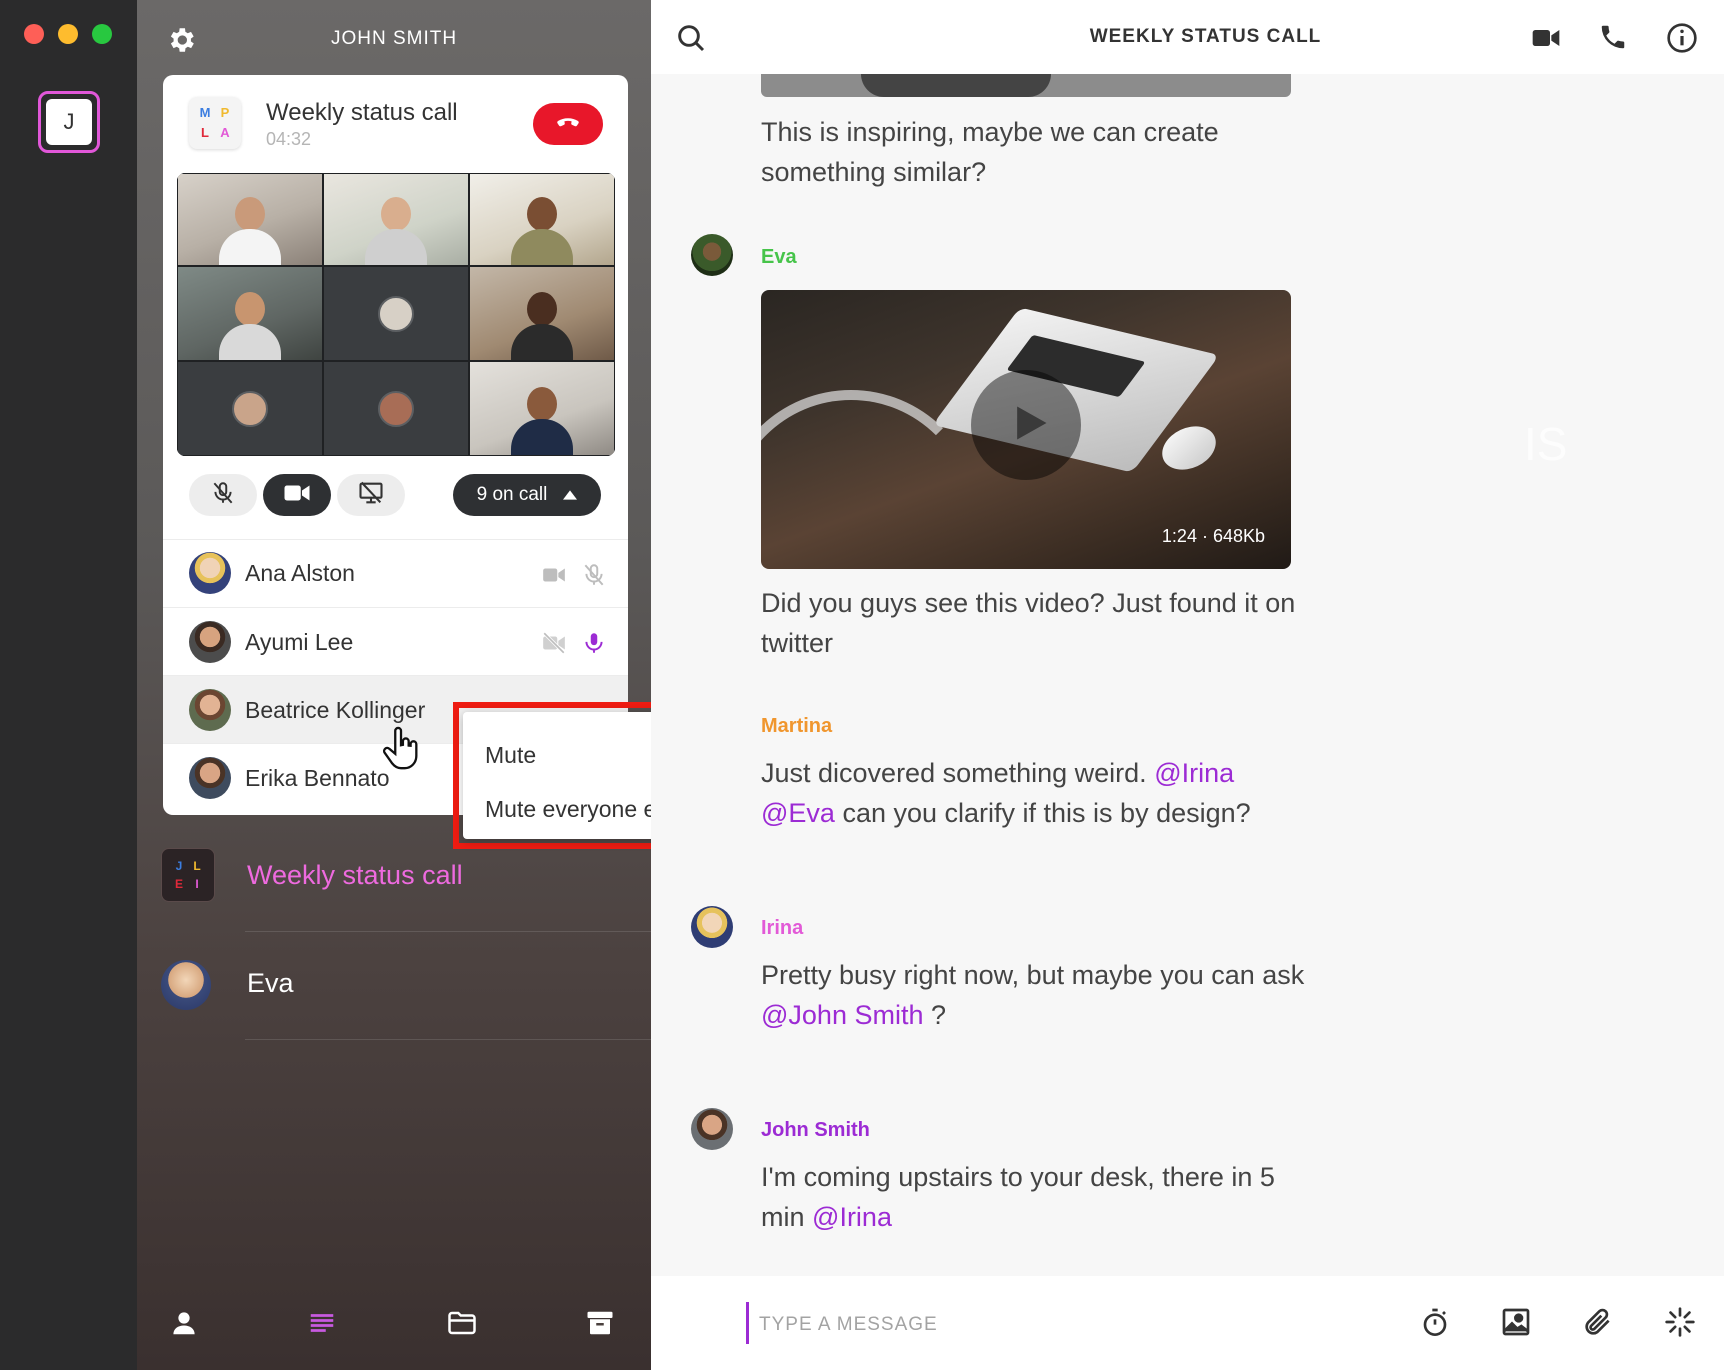 This screenshot has width=1724, height=1370. I want to click on screen-share-off-icon, so click(371, 495).